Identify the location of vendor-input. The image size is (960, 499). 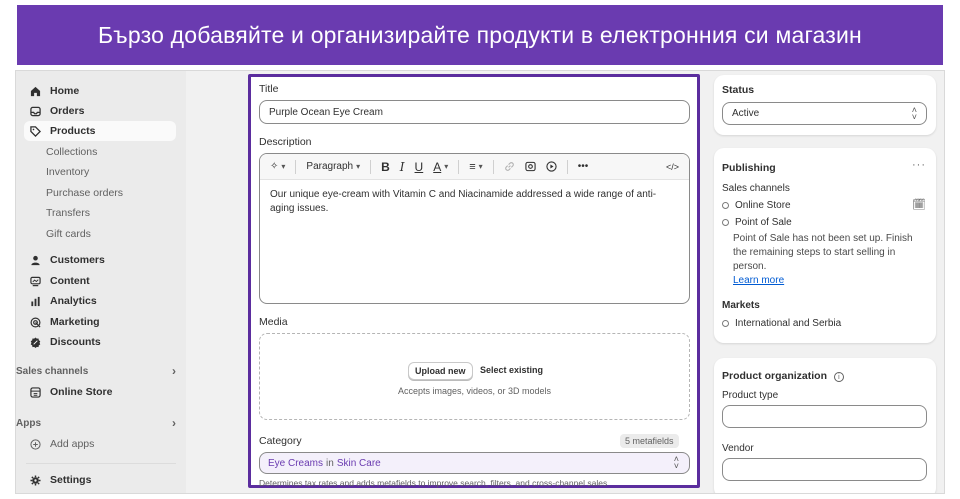
(824, 469).